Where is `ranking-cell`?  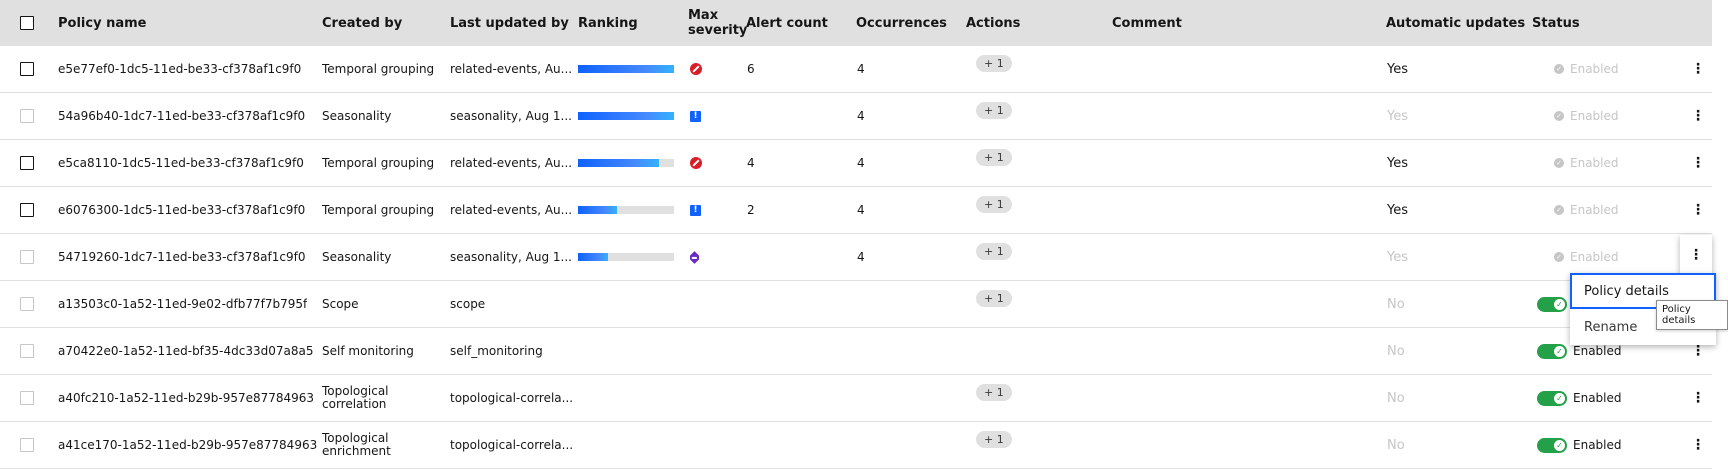
ranking-cell is located at coordinates (626, 69).